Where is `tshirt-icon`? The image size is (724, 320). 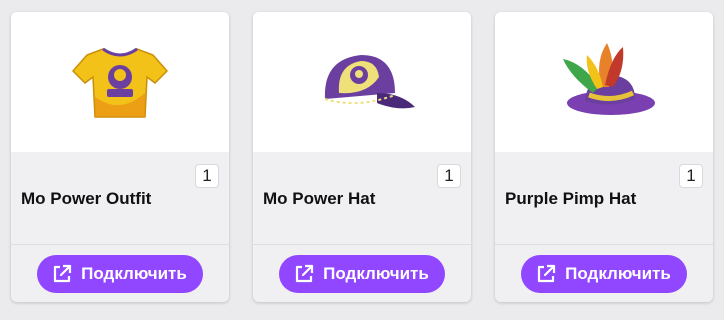
tshirt-icon is located at coordinates (120, 82).